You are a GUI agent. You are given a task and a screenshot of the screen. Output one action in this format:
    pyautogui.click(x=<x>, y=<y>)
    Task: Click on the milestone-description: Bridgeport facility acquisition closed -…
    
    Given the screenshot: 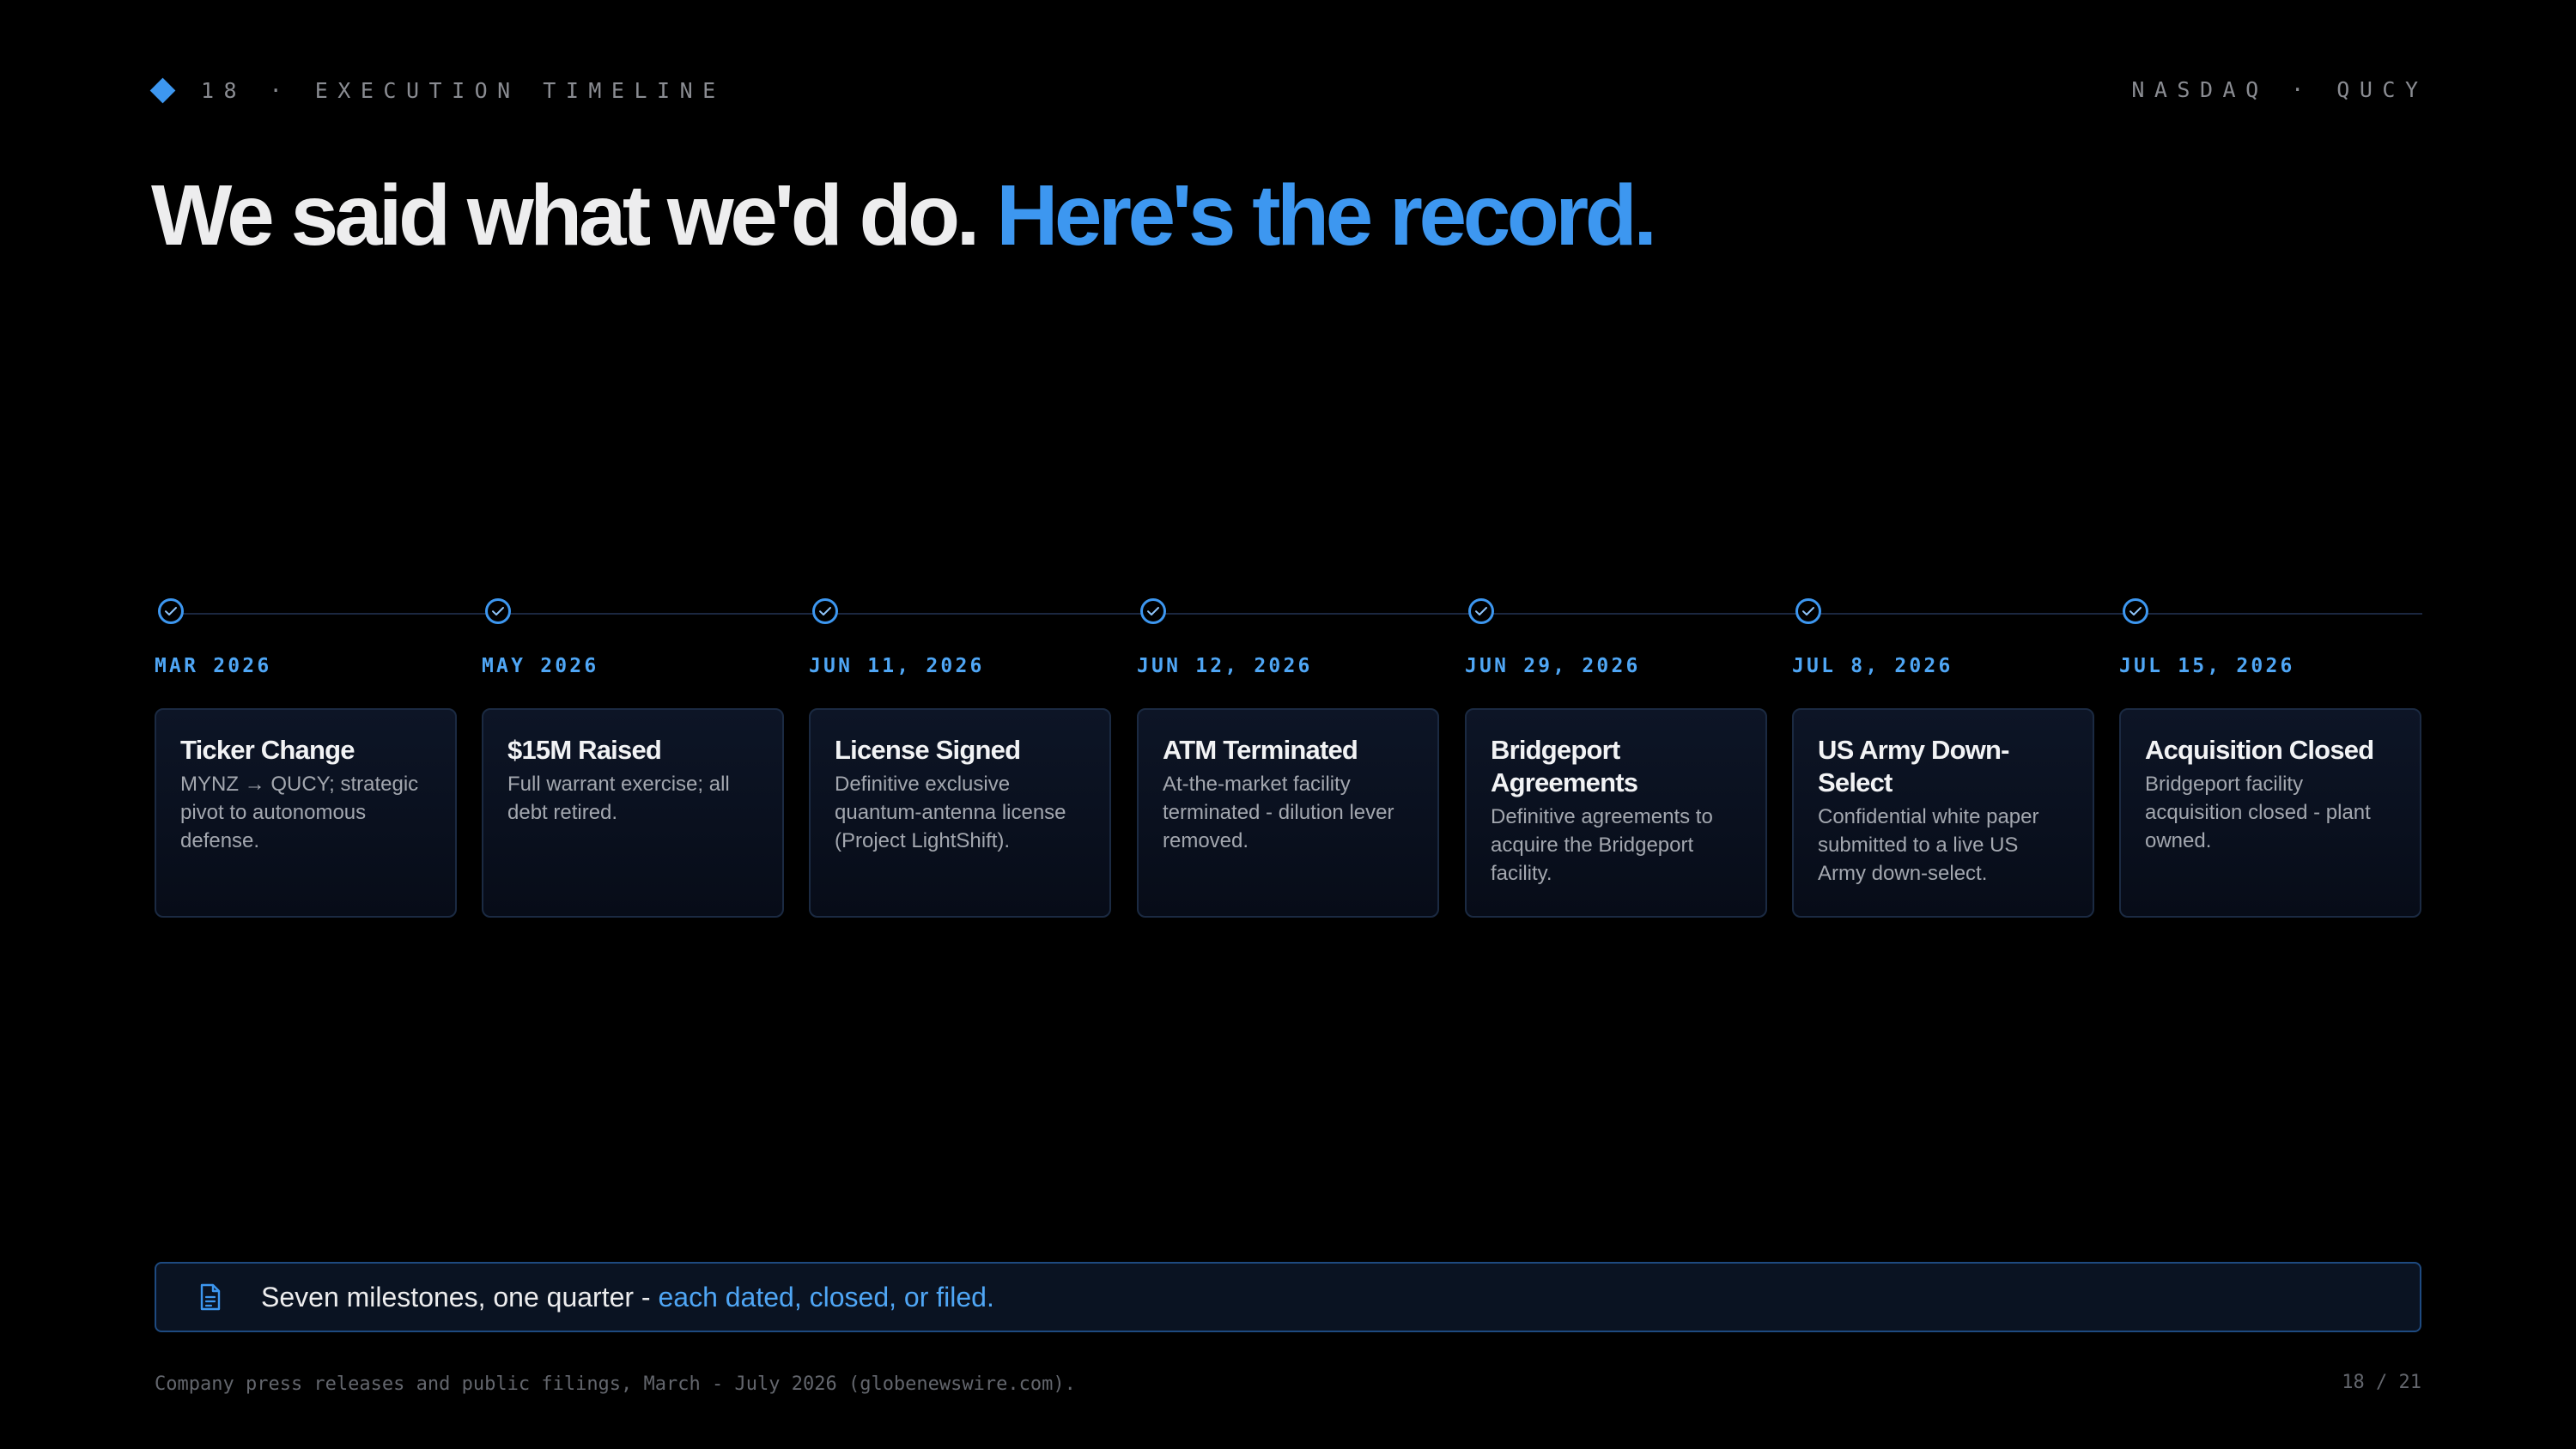 What is the action you would take?
    pyautogui.click(x=2258, y=812)
    